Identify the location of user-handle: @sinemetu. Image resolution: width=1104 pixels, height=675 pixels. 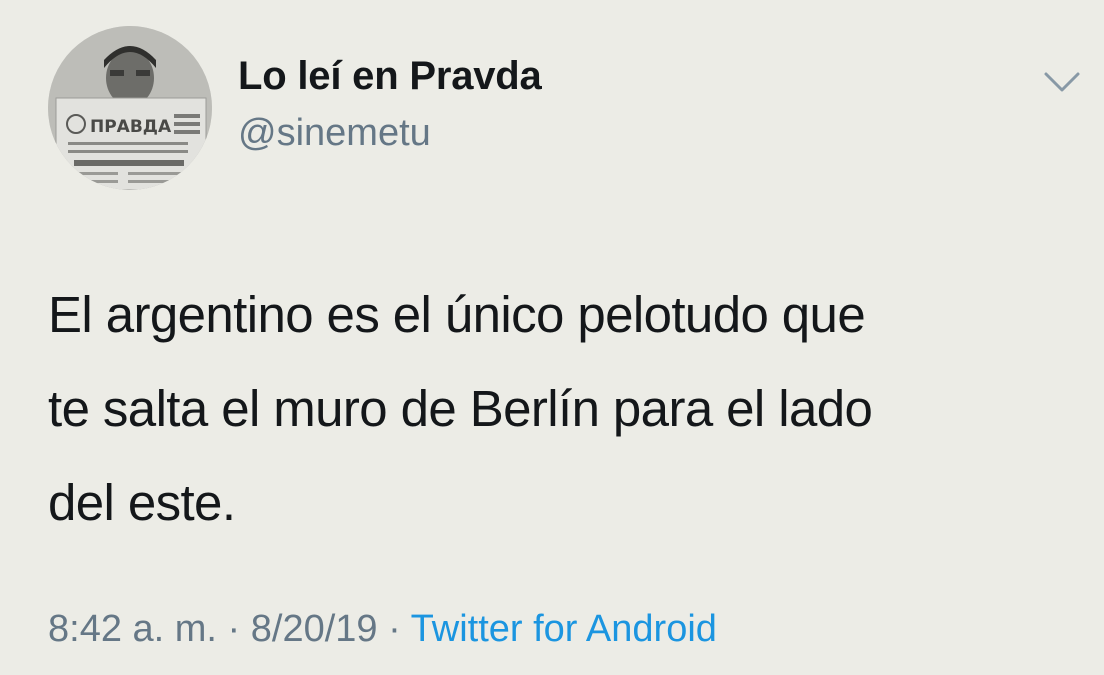
(334, 133).